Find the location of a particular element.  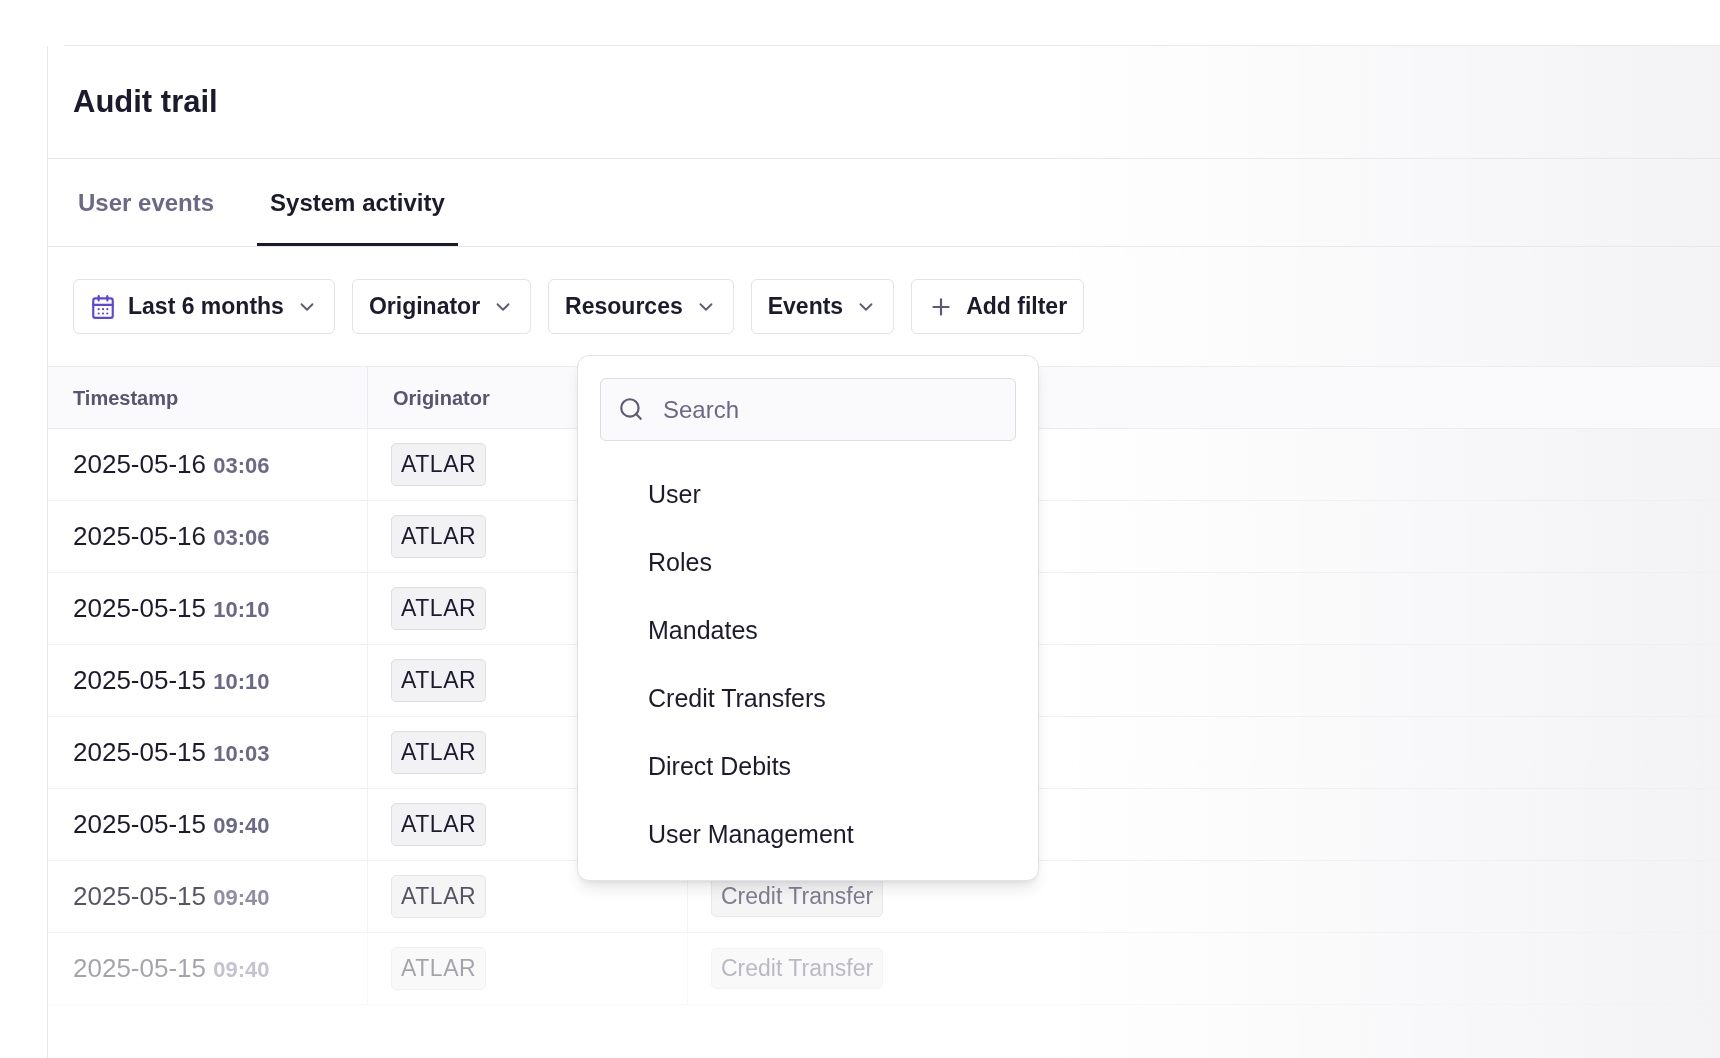

filter-dropdown: Originator is located at coordinates (441, 306).